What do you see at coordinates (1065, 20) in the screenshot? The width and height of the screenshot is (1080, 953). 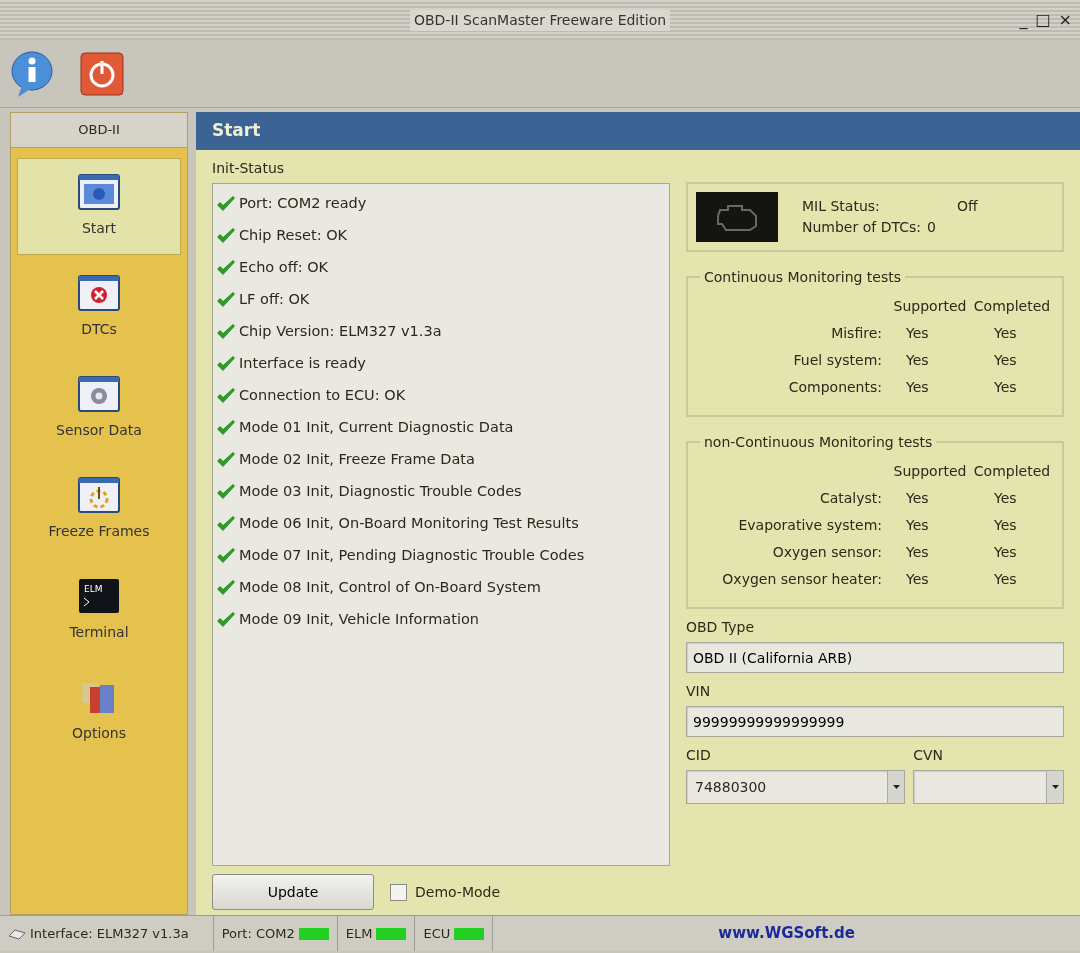 I see `close-button: ×` at bounding box center [1065, 20].